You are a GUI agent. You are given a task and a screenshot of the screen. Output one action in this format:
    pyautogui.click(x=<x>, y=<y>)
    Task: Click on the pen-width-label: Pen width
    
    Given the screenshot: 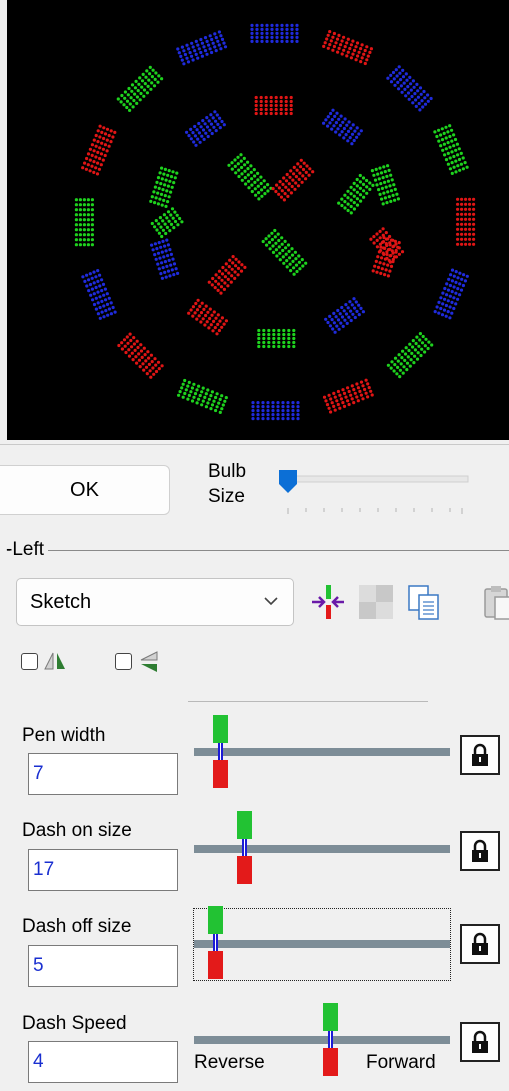 What is the action you would take?
    pyautogui.click(x=64, y=735)
    